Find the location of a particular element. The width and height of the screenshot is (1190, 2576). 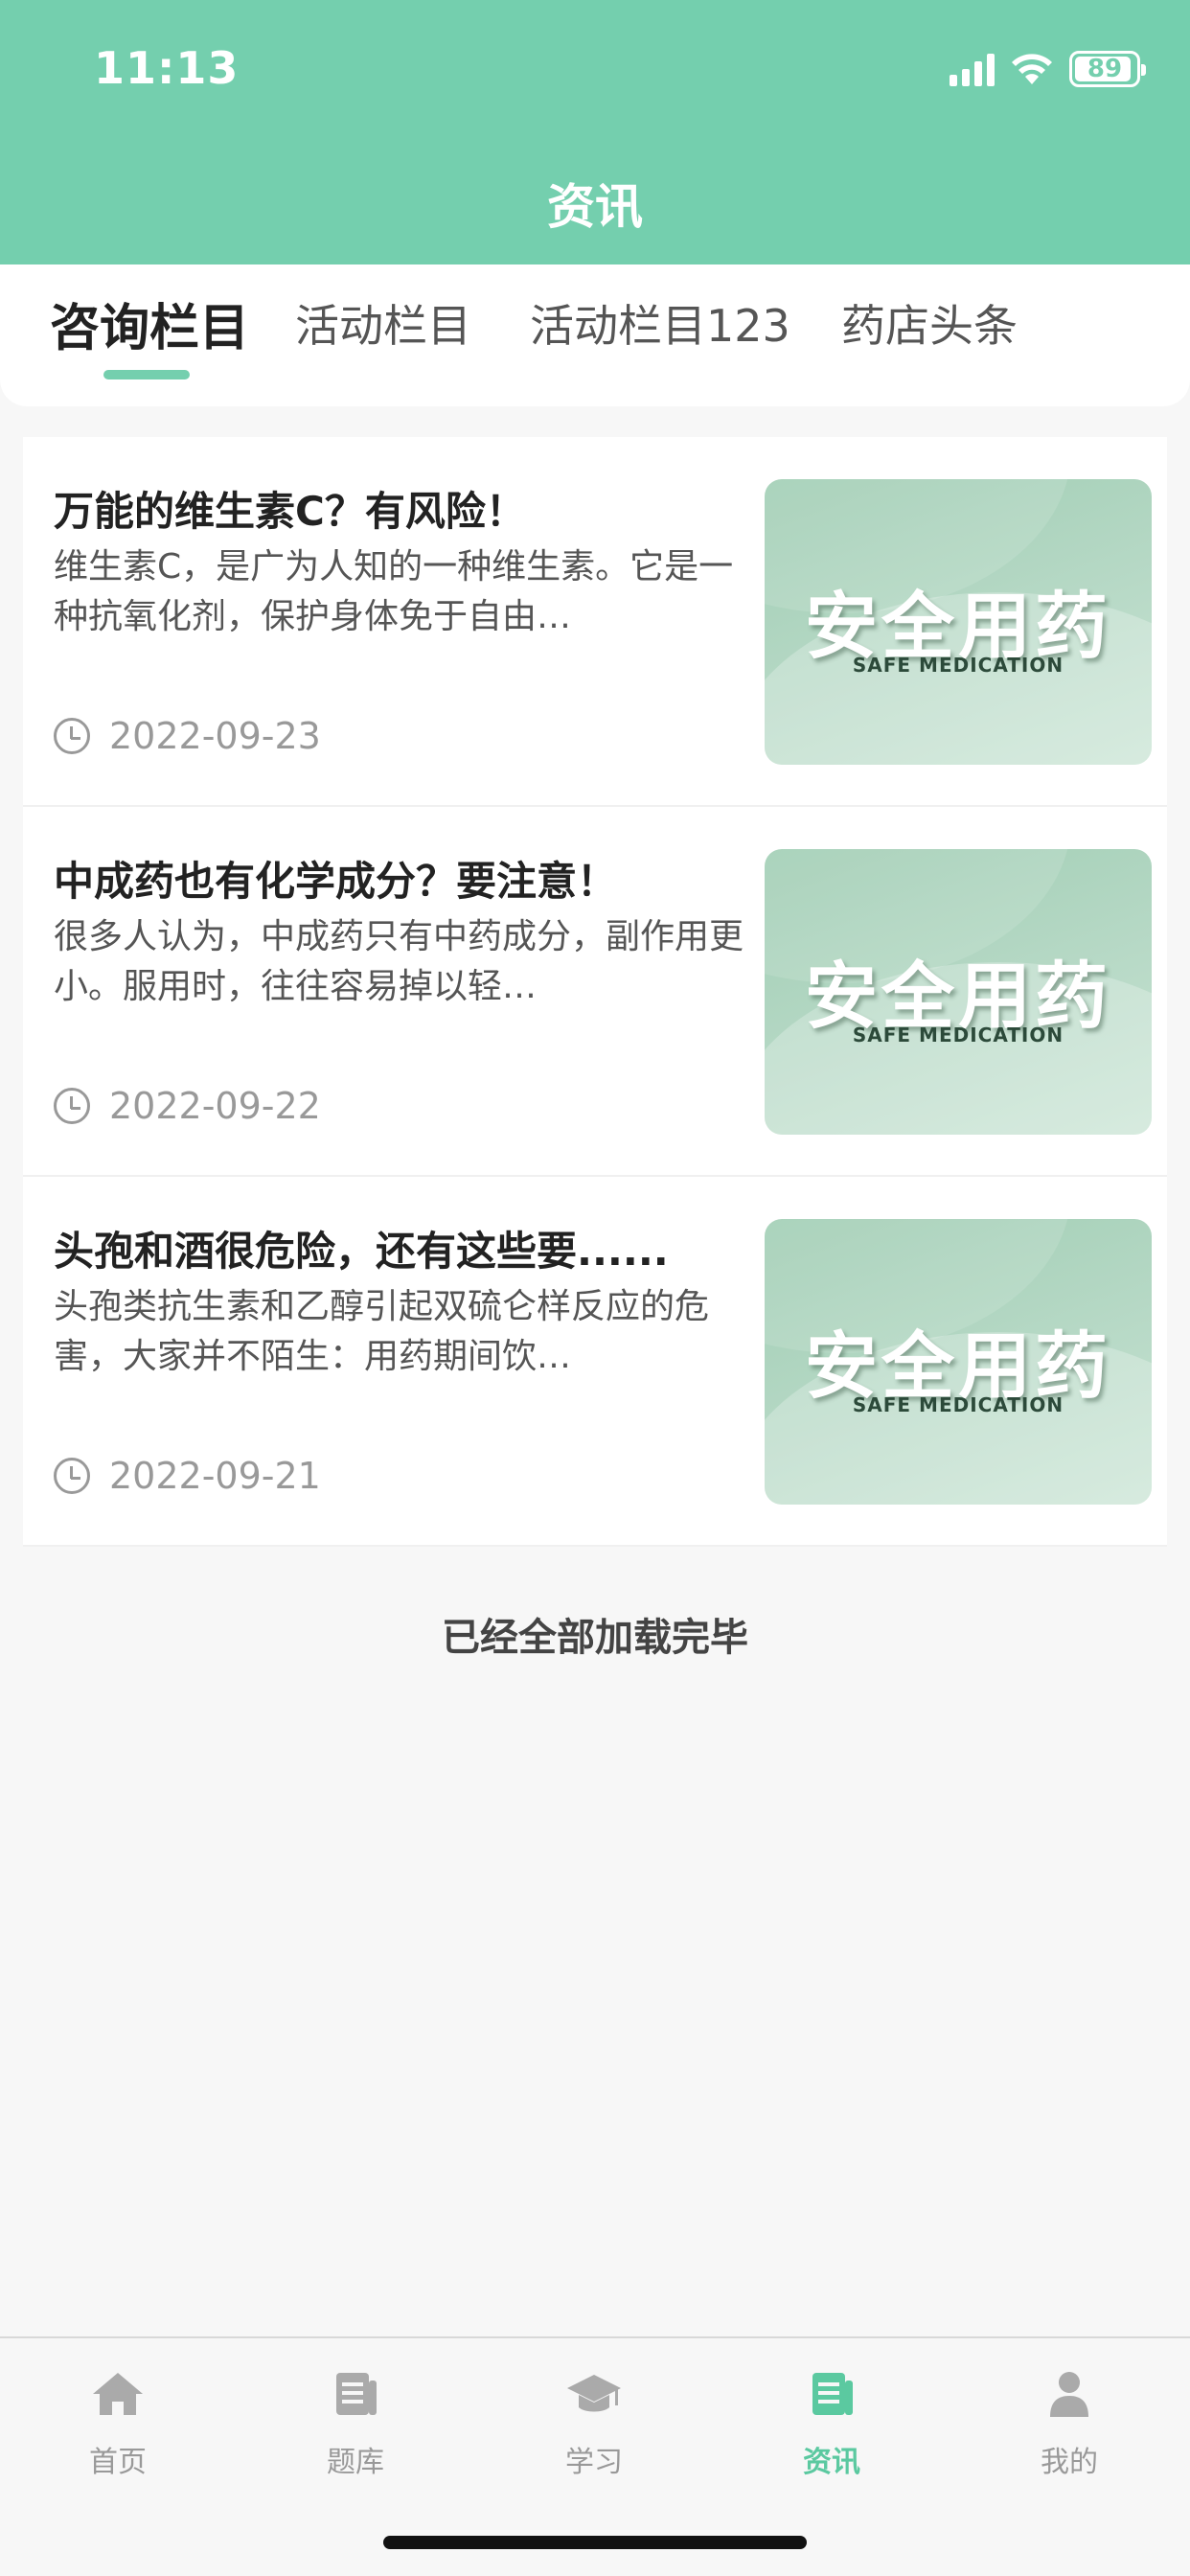

battery-level: 89 is located at coordinates (1105, 69).